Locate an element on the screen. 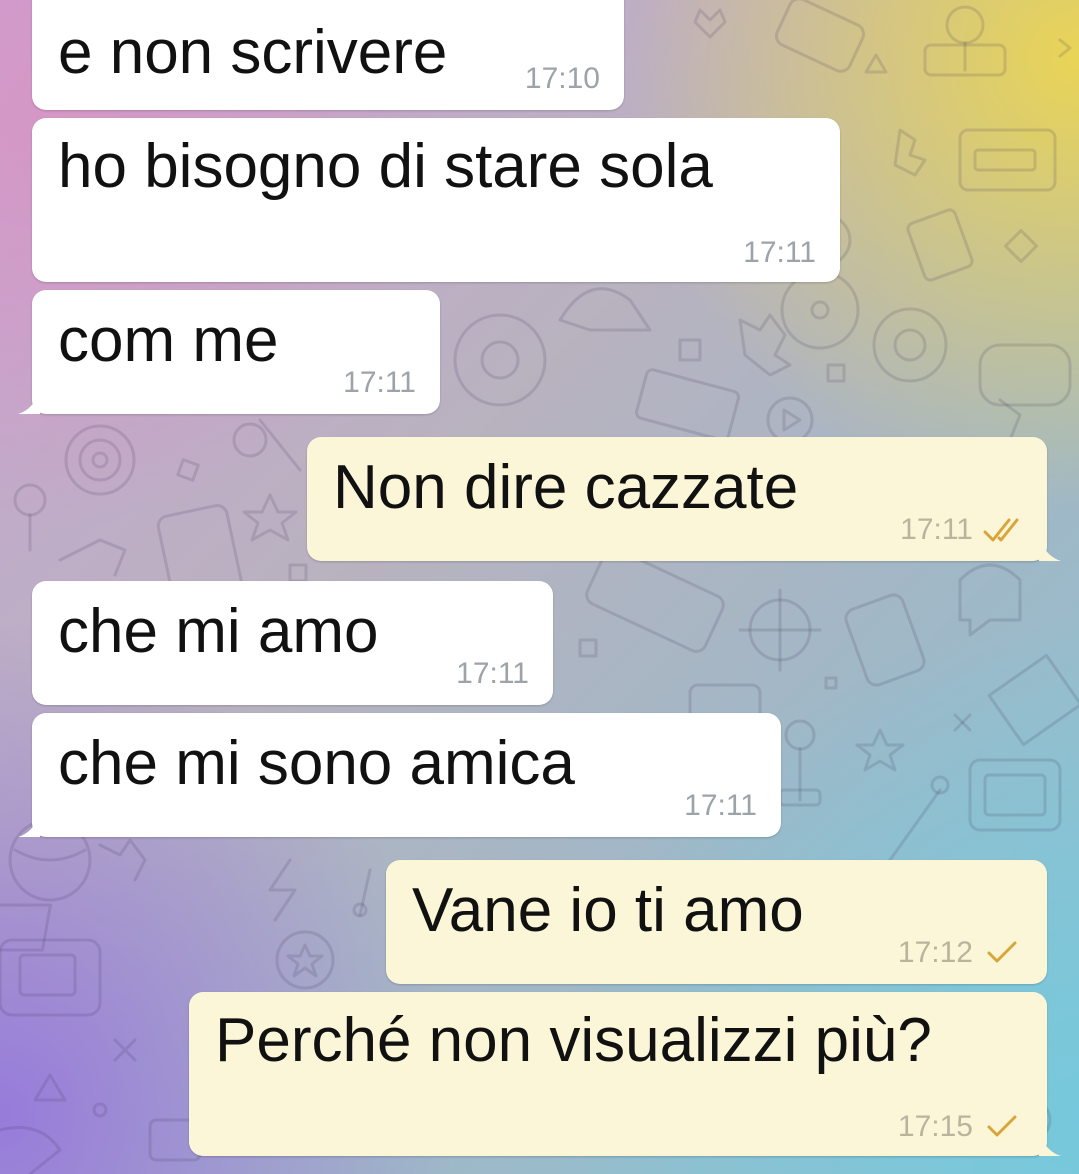 The height and width of the screenshot is (1174, 1079). message-text: com me is located at coordinates (168, 340).